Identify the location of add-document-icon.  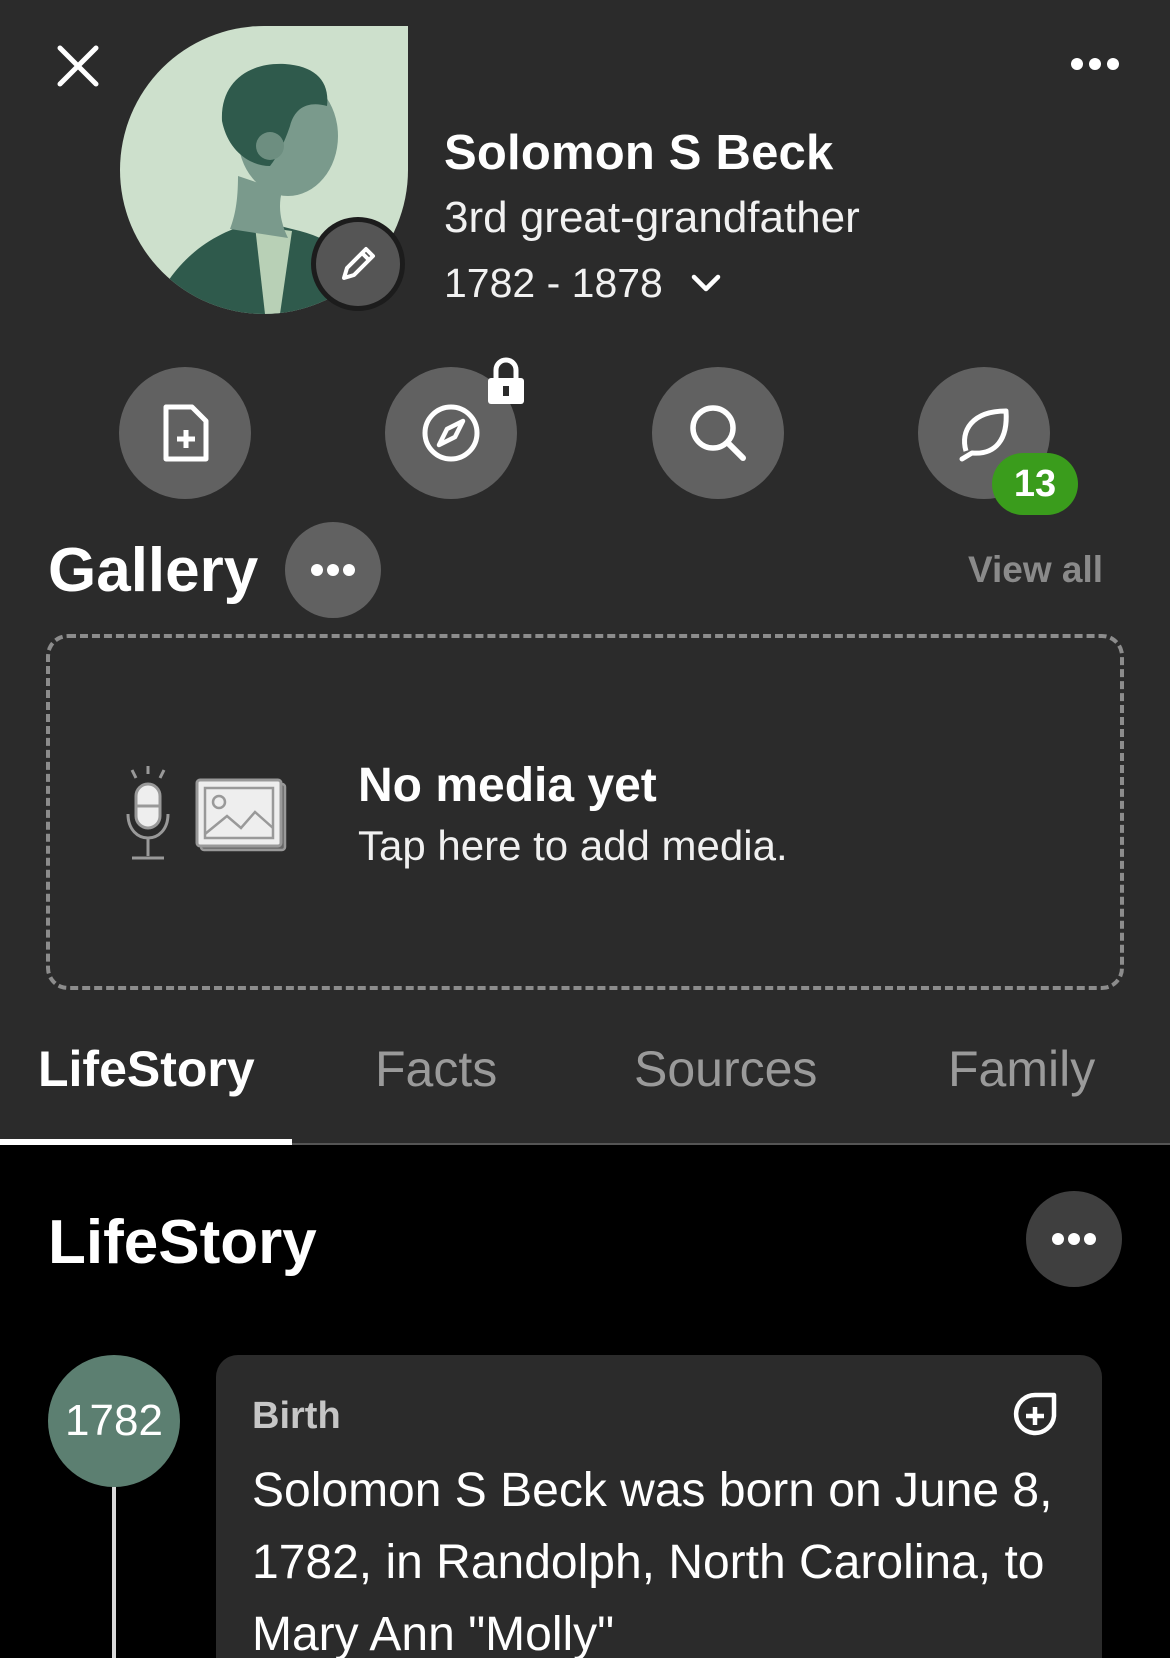
(186, 433).